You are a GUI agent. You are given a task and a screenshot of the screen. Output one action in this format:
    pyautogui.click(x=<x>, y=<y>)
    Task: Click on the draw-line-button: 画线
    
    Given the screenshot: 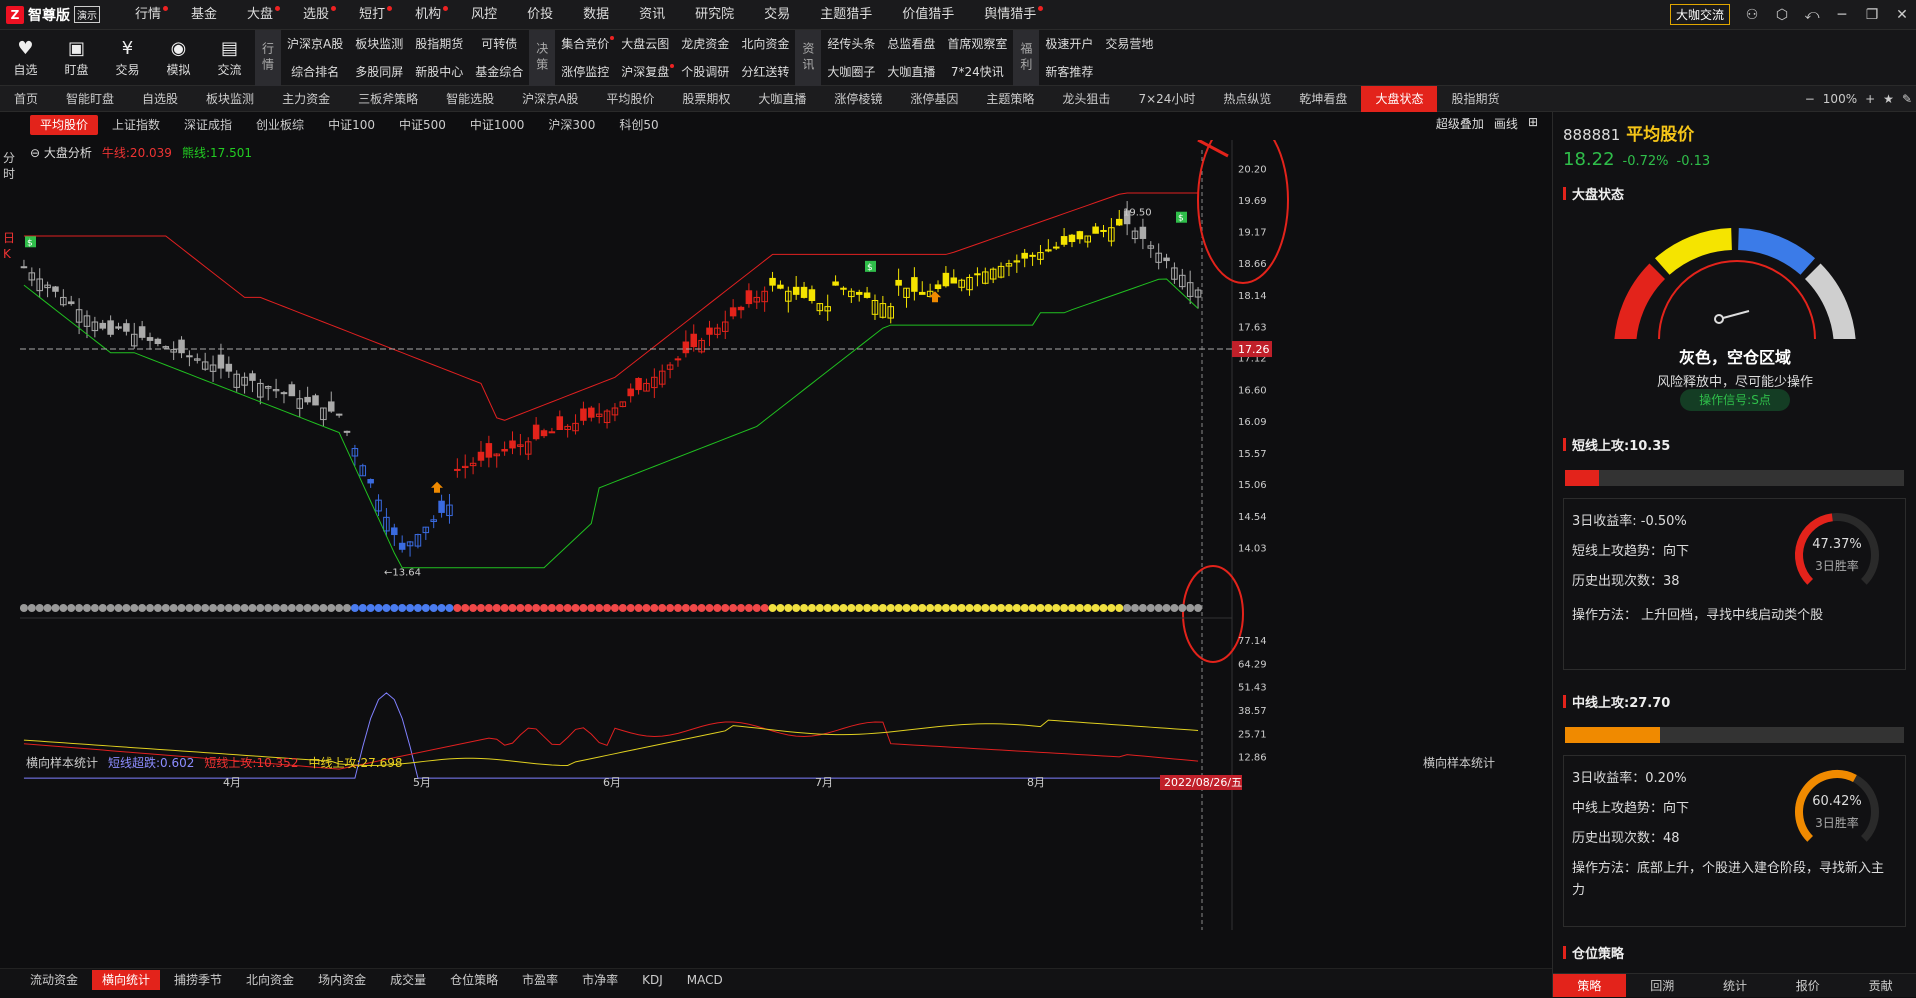 What is the action you would take?
    pyautogui.click(x=1506, y=123)
    